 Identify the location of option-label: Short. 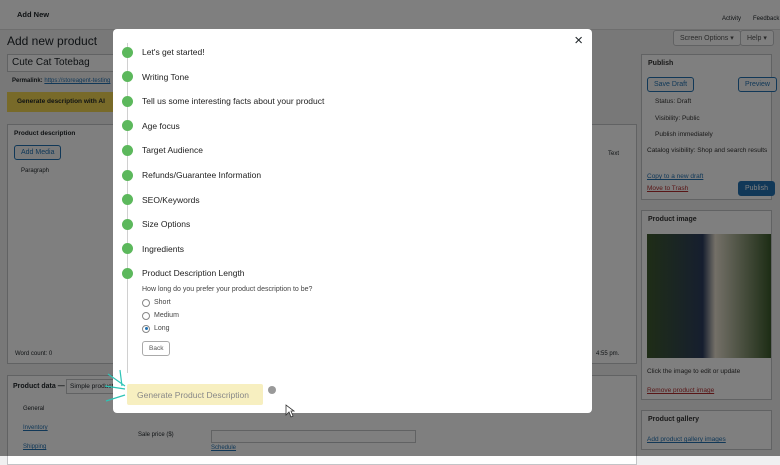
(162, 302).